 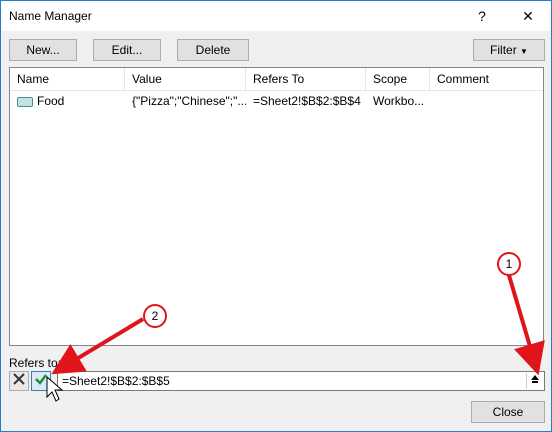 I want to click on refers-to-label: Refers to:, so click(x=35, y=363).